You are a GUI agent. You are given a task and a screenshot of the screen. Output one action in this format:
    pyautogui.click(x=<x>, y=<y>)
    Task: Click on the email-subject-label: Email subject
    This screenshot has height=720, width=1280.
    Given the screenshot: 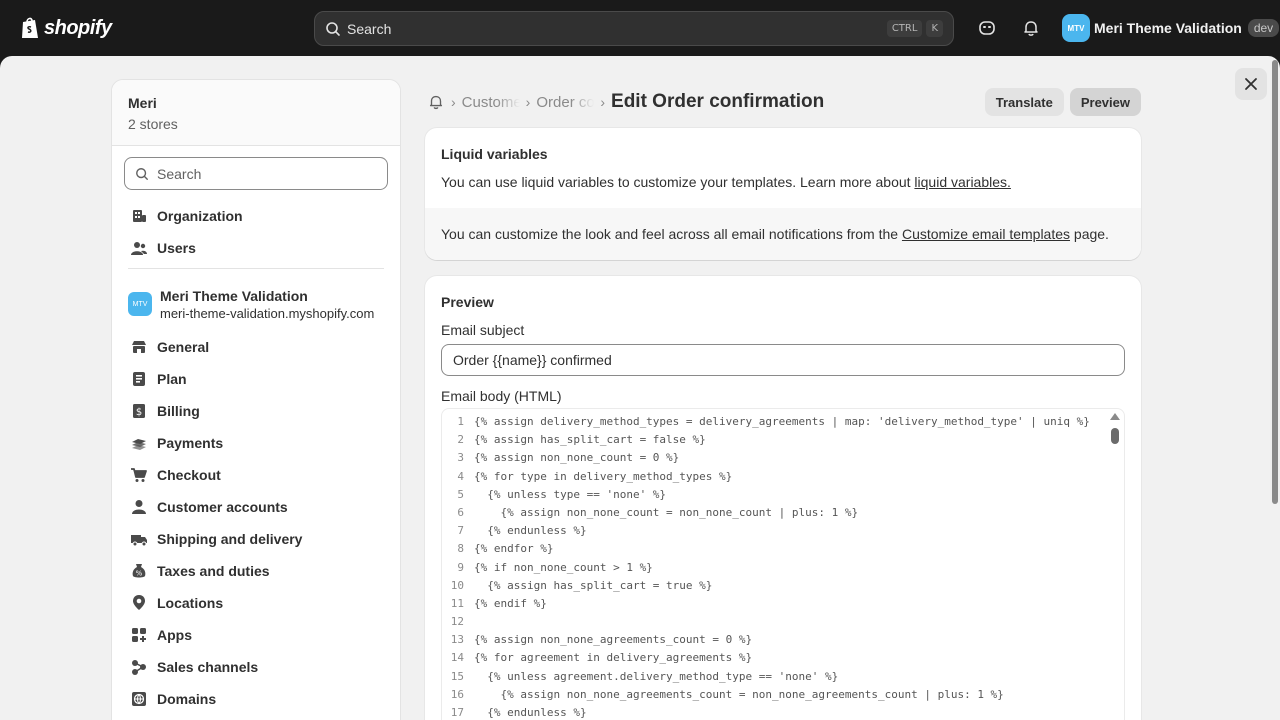 What is the action you would take?
    pyautogui.click(x=483, y=330)
    